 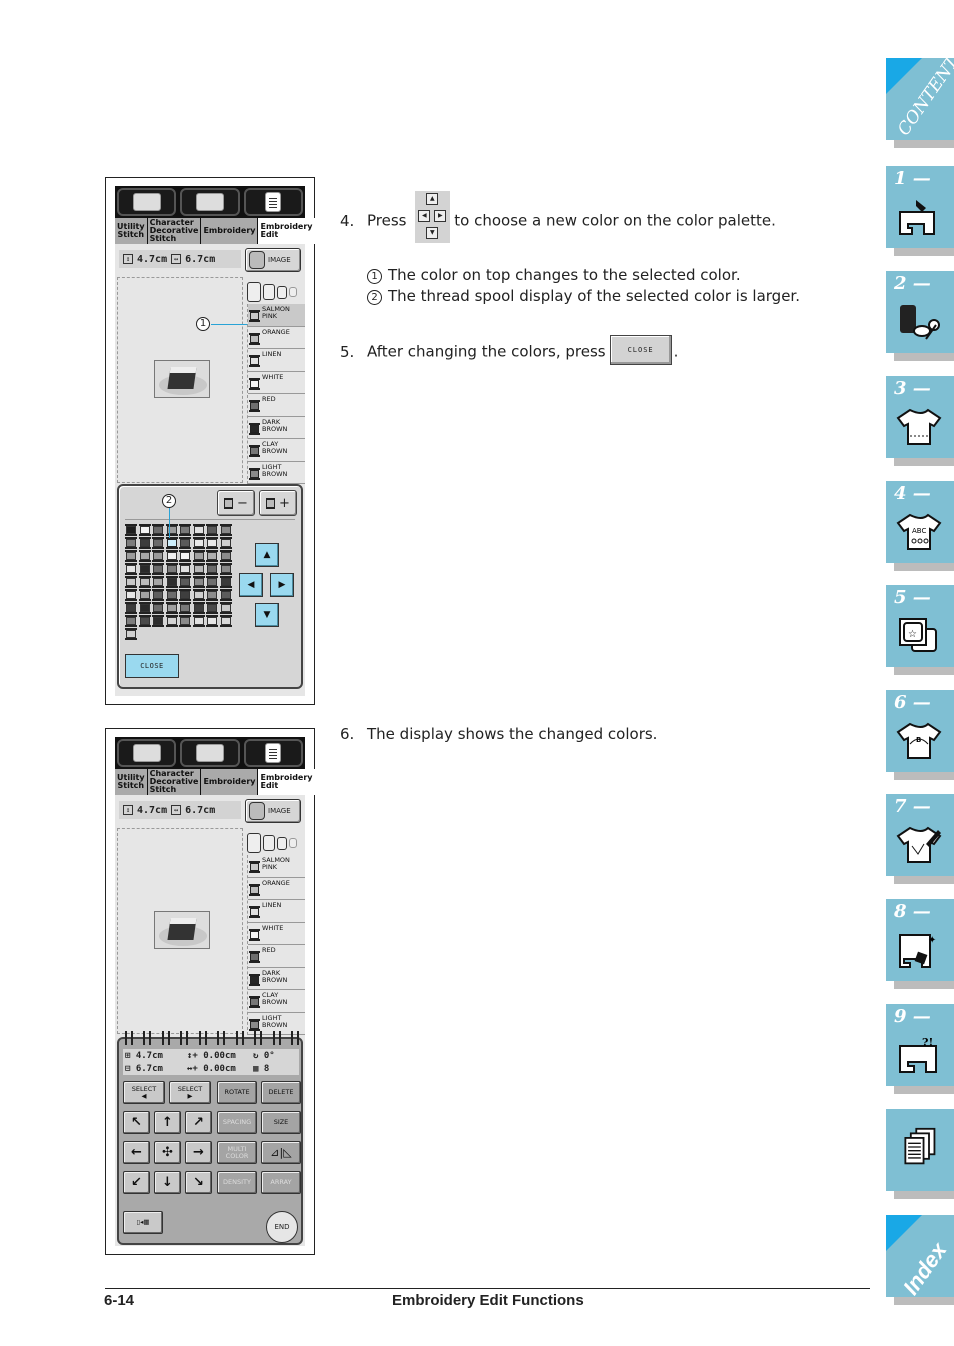 What do you see at coordinates (167, 1152) in the screenshot?
I see `center-button: ✣` at bounding box center [167, 1152].